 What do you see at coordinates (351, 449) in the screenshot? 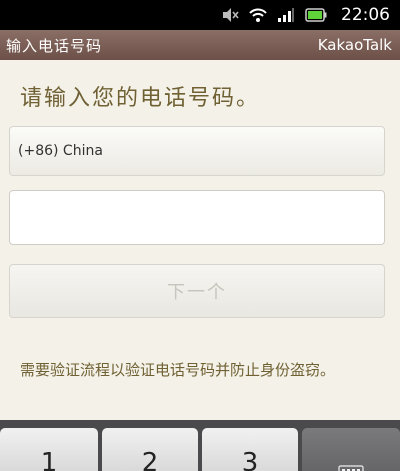
I see `keyboard-menu-key` at bounding box center [351, 449].